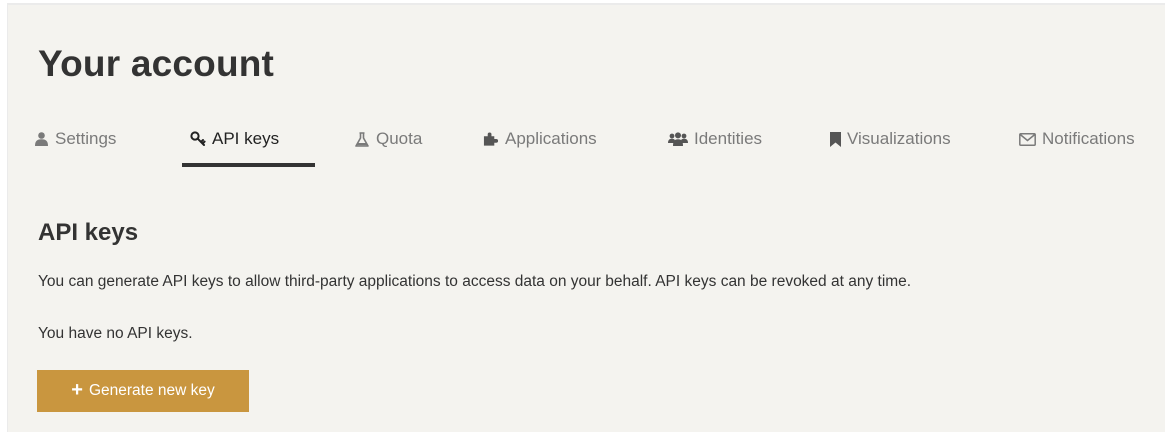 The image size is (1165, 432). I want to click on tab-settings: Settings, so click(74, 142).